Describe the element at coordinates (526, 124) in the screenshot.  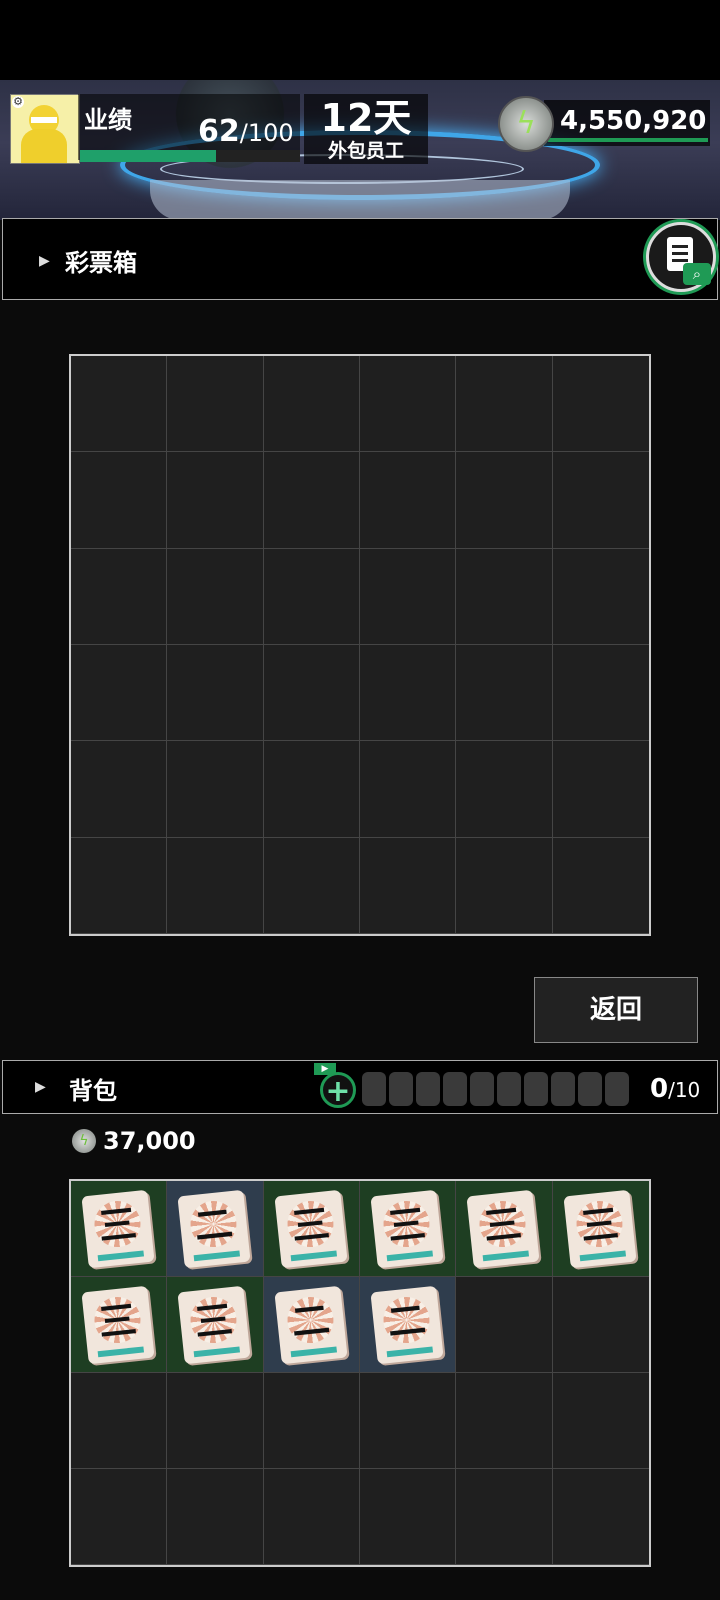
I see `coin-bolt-icon: ϟ` at that location.